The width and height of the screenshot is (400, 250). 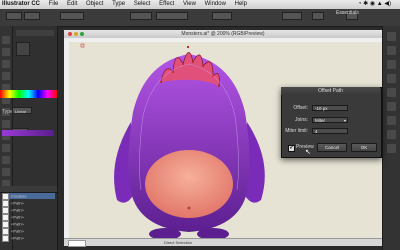 I want to click on warp-tool-icon, so click(x=6, y=148).